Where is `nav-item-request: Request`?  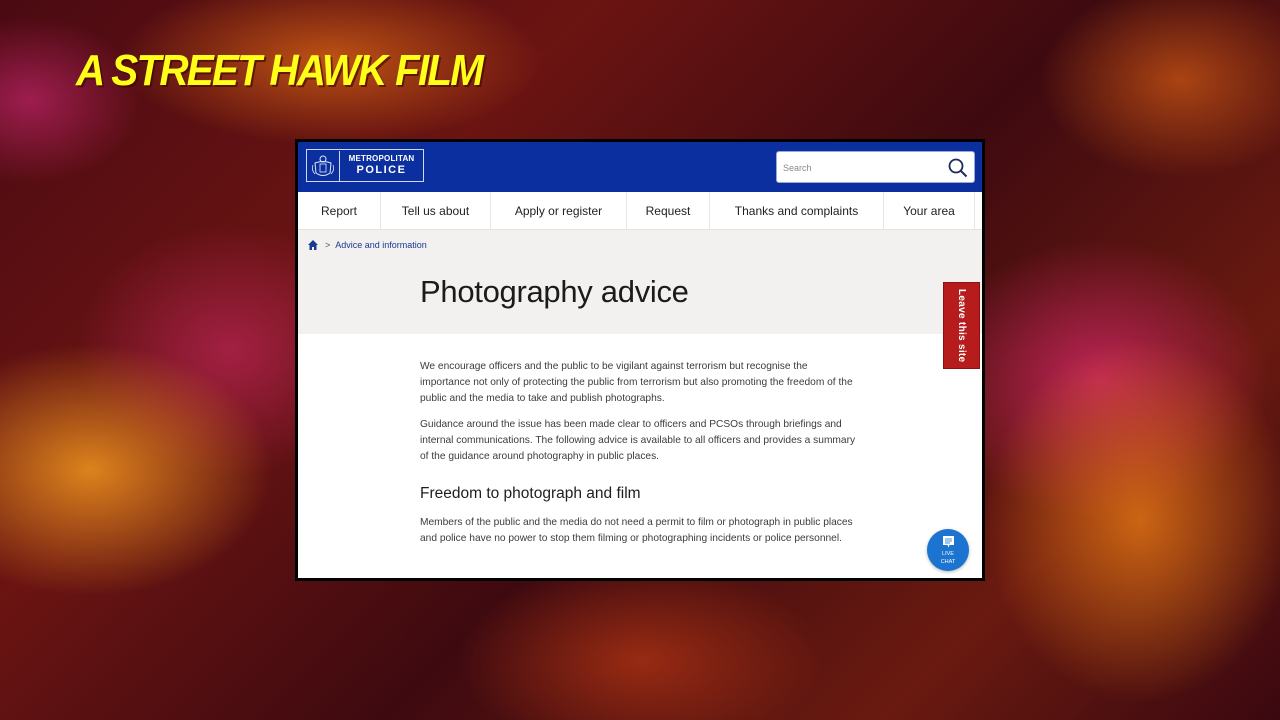 nav-item-request: Request is located at coordinates (668, 211).